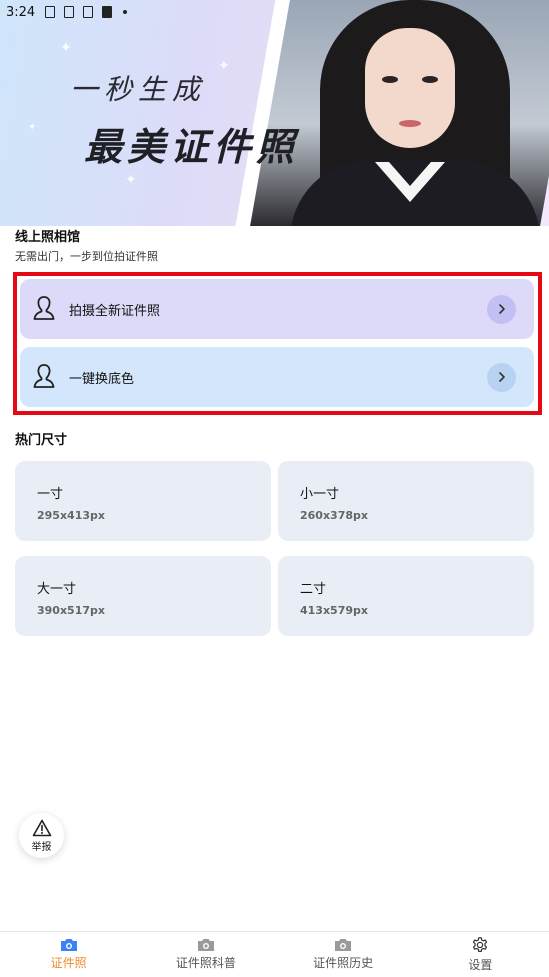 The image size is (549, 977). What do you see at coordinates (343, 954) in the screenshot?
I see `nav-item-id-photo-history: 证件照历史` at bounding box center [343, 954].